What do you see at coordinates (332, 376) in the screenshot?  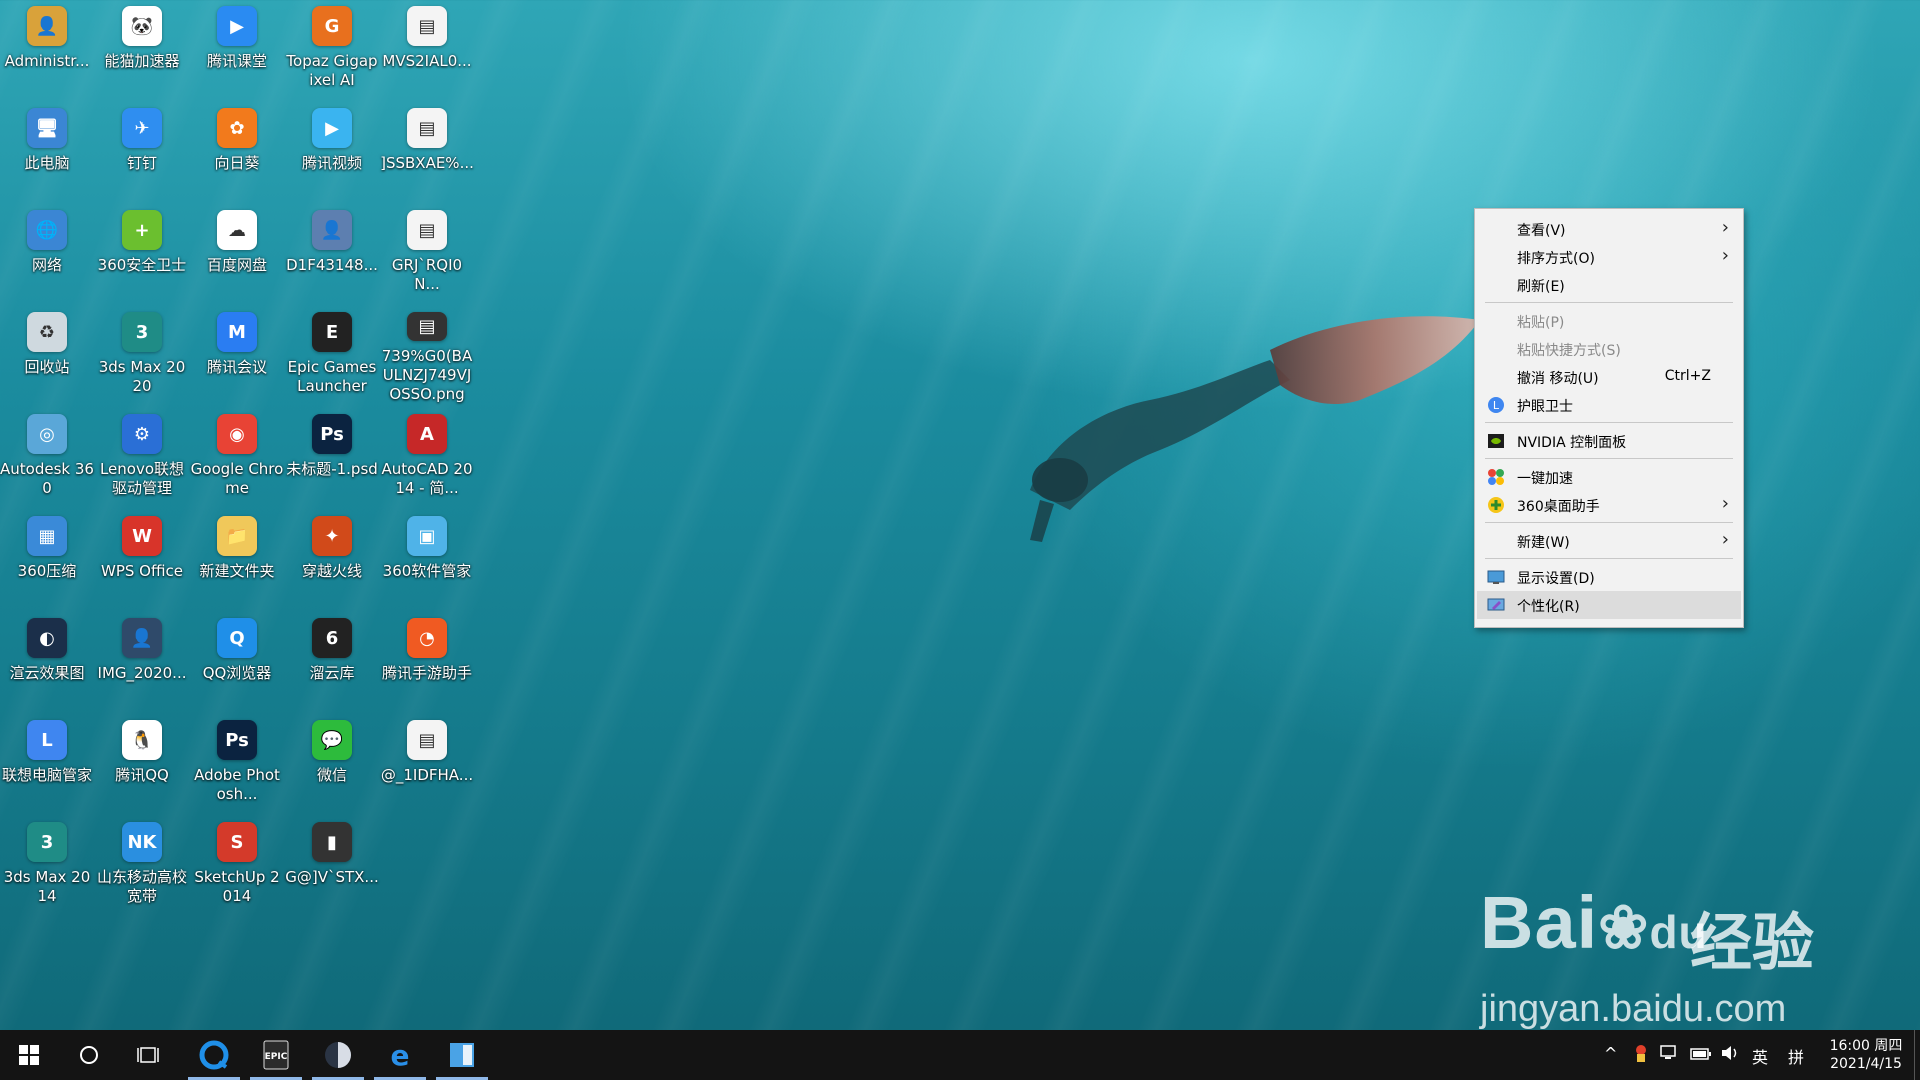 I see `desktop-icon-label: Epic Games Launcher` at bounding box center [332, 376].